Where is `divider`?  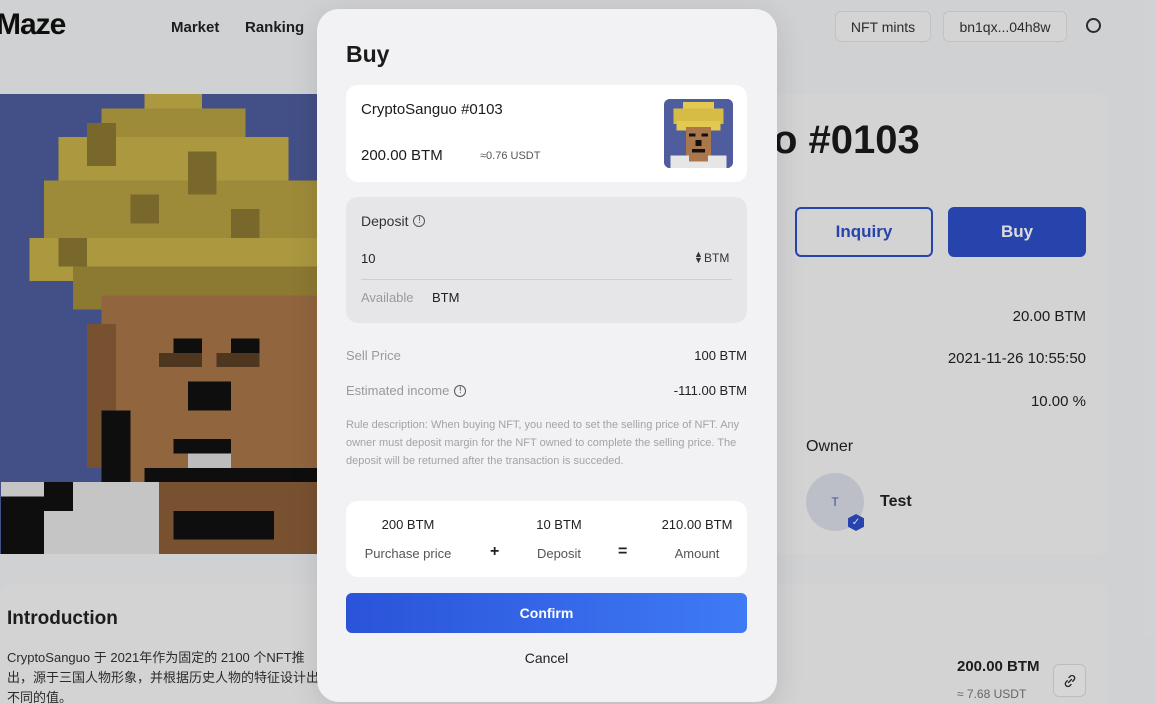 divider is located at coordinates (546, 279).